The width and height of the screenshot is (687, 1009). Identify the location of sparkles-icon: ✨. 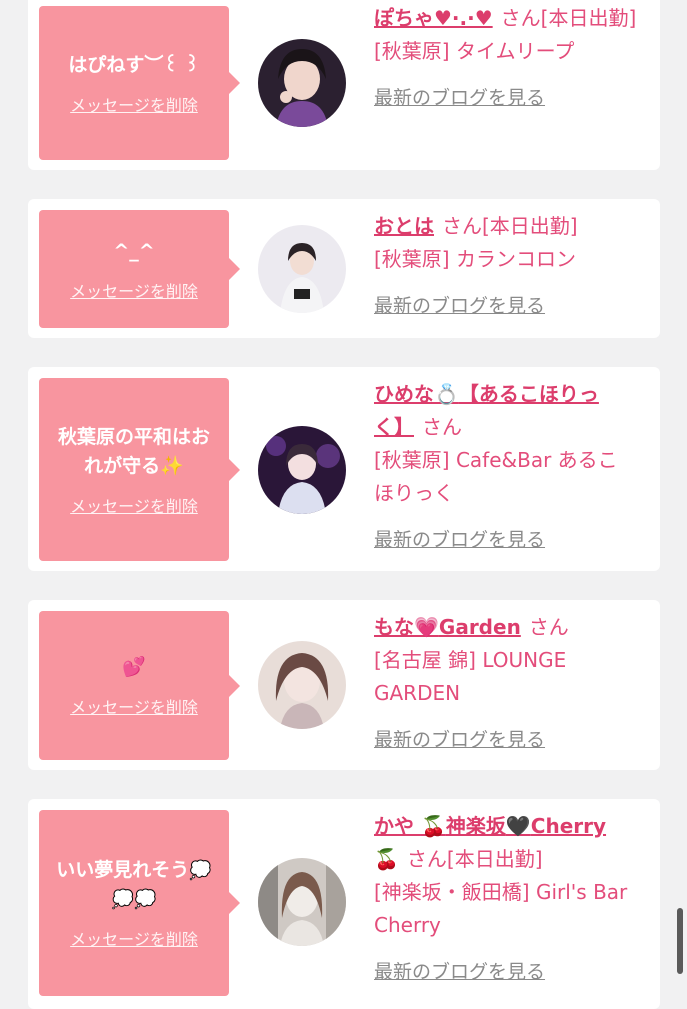
(172, 465).